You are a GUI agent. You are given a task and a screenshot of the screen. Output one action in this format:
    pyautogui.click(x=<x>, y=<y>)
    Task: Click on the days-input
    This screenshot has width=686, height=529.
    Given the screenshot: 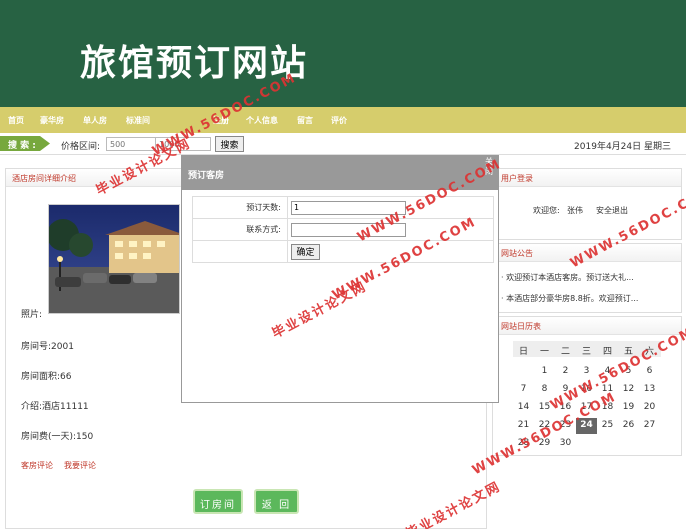 What is the action you would take?
    pyautogui.click(x=348, y=207)
    